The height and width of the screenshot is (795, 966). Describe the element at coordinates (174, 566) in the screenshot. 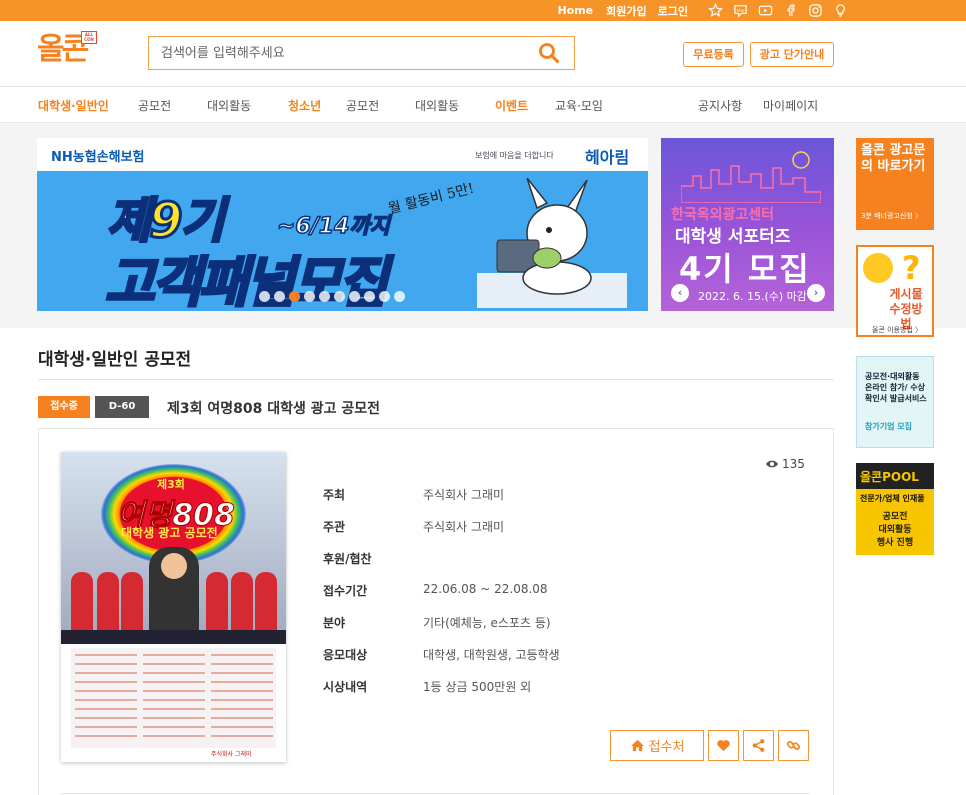

I see `poster-man-face` at that location.